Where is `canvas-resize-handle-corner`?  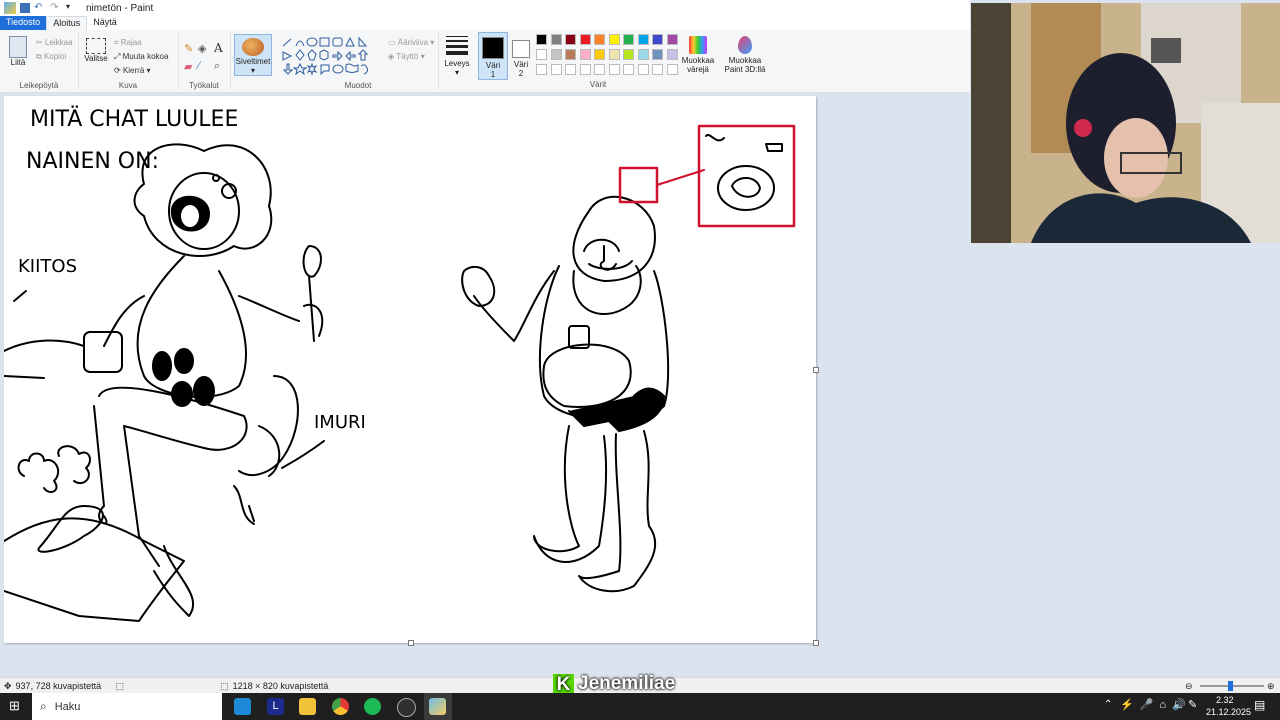 canvas-resize-handle-corner is located at coordinates (816, 643).